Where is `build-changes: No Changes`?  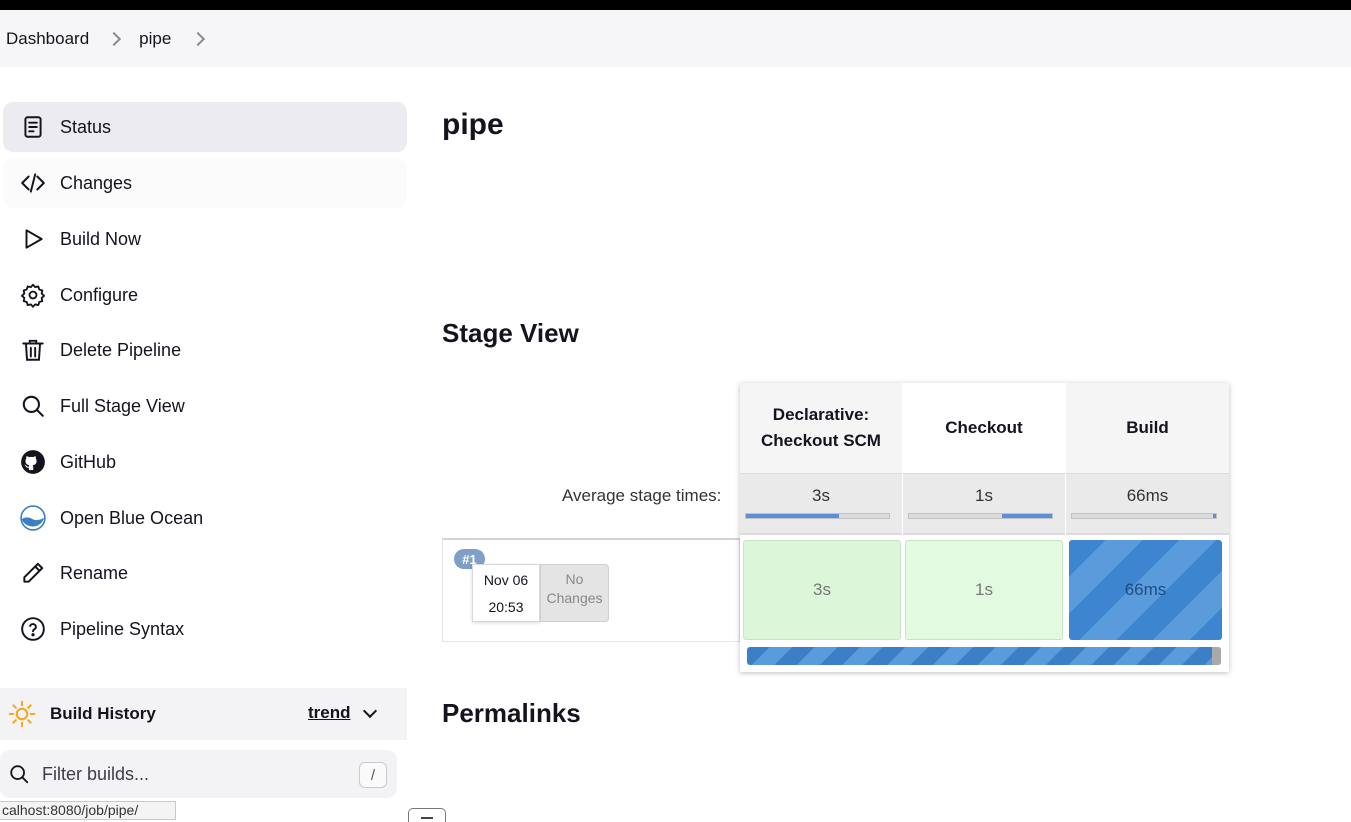 build-changes: No Changes is located at coordinates (574, 593).